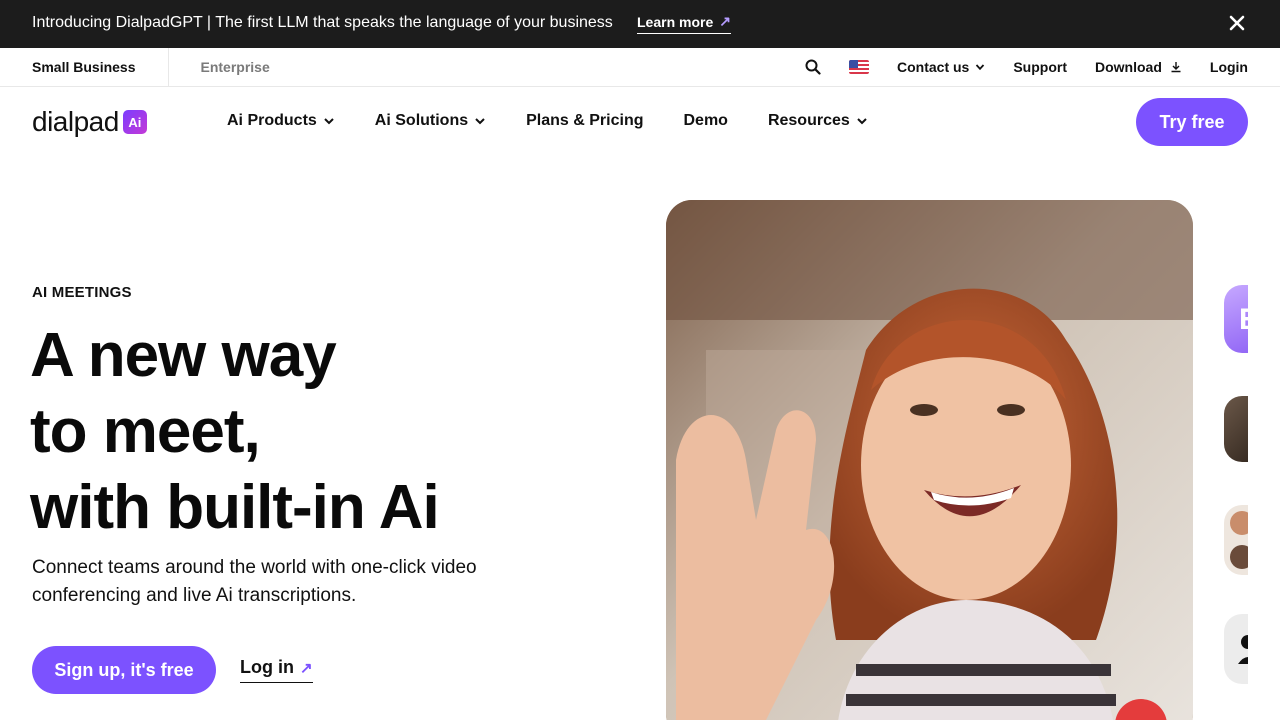 The height and width of the screenshot is (720, 1280). What do you see at coordinates (808, 120) in the screenshot?
I see `nav-item-label: Resources` at bounding box center [808, 120].